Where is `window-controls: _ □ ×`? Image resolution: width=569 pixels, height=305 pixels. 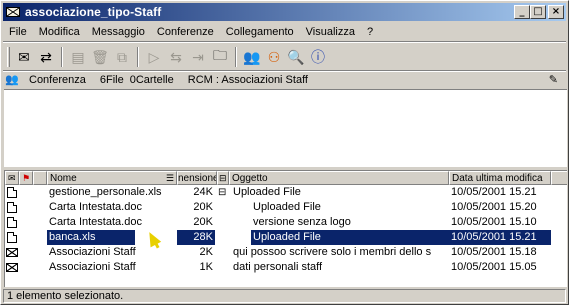 window-controls: _ □ × is located at coordinates (539, 12).